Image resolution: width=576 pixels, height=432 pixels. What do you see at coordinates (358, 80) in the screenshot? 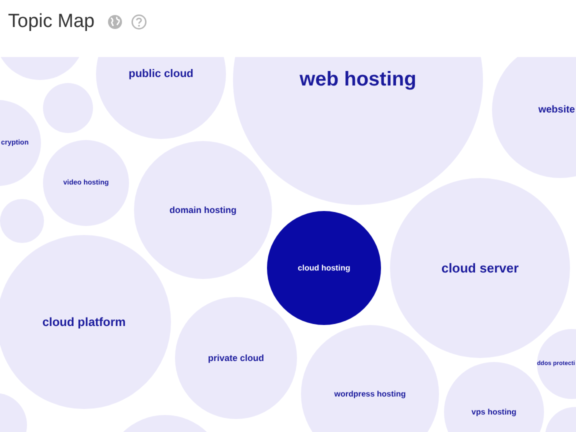
I see `topic-label: web hosting` at bounding box center [358, 80].